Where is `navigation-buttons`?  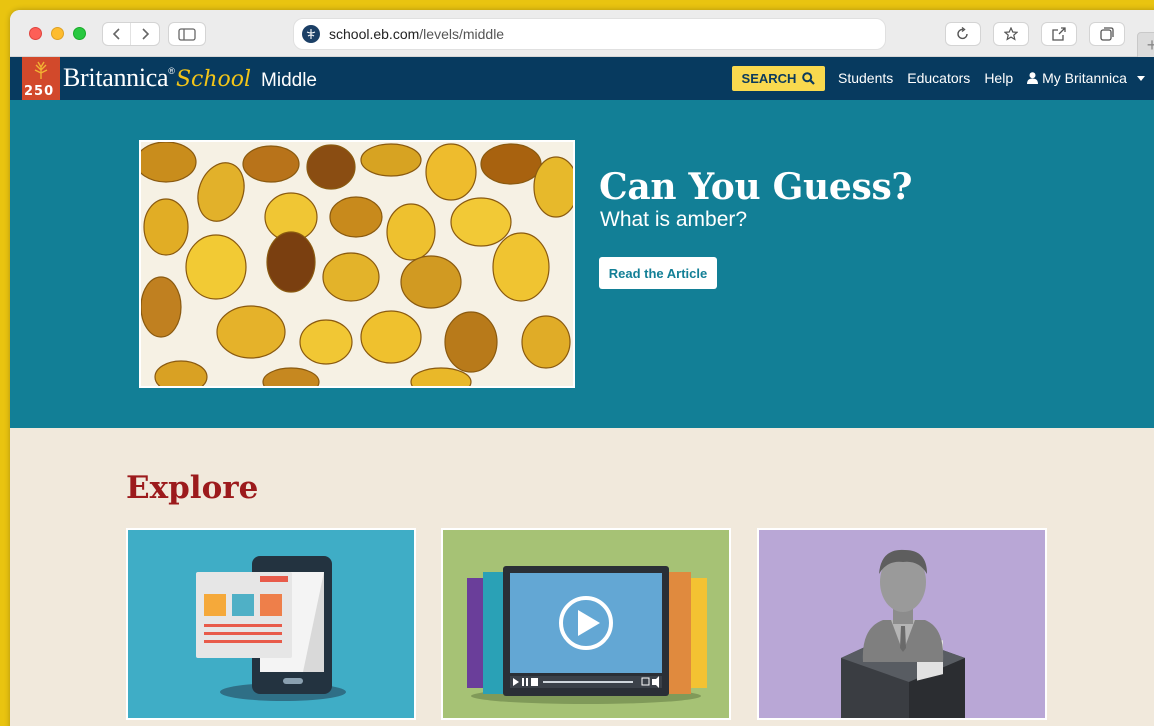
navigation-buttons is located at coordinates (131, 34).